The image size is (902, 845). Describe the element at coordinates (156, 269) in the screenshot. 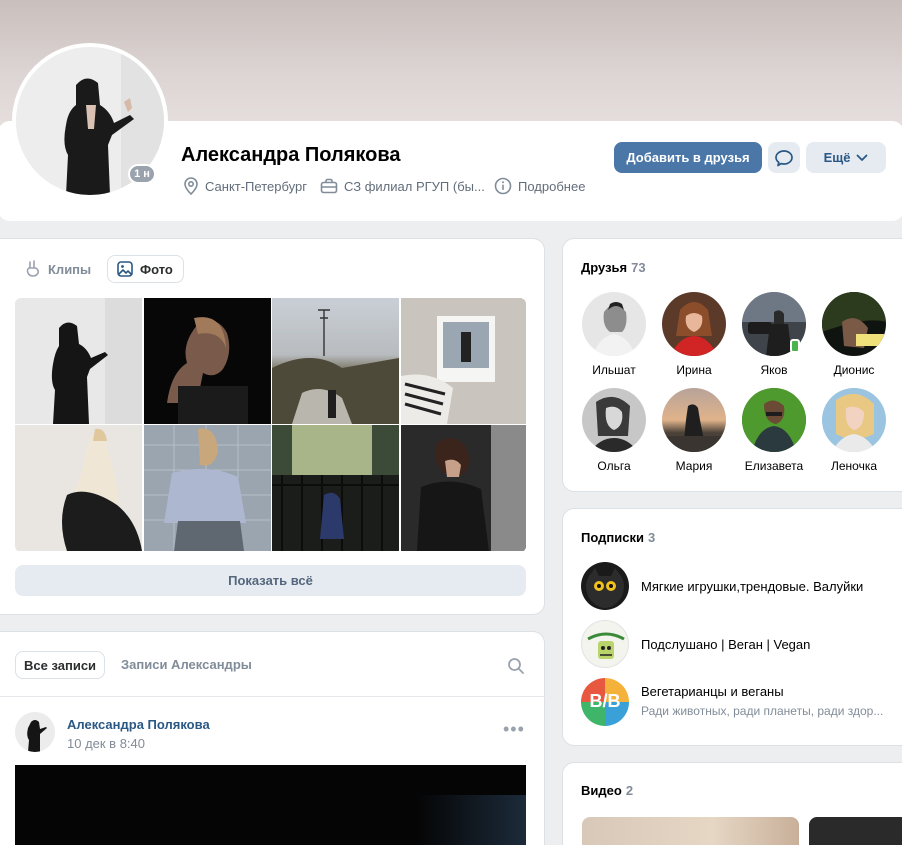

I see `tab-photo-label: Фото` at that location.